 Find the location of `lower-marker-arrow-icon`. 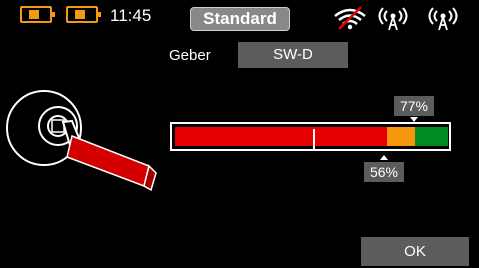

lower-marker-arrow-icon is located at coordinates (384, 157).